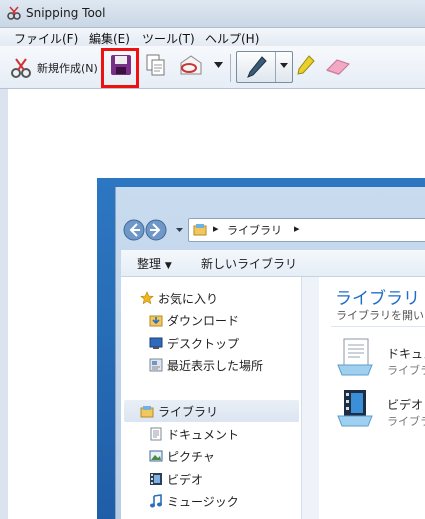 The height and width of the screenshot is (519, 425). Describe the element at coordinates (147, 412) in the screenshot. I see `libraries-icon` at that location.